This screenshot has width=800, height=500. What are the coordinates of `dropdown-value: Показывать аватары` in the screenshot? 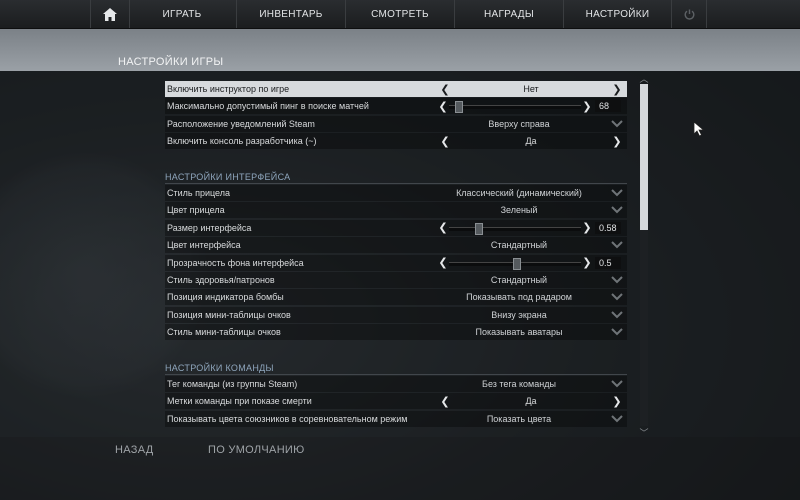 It's located at (519, 332).